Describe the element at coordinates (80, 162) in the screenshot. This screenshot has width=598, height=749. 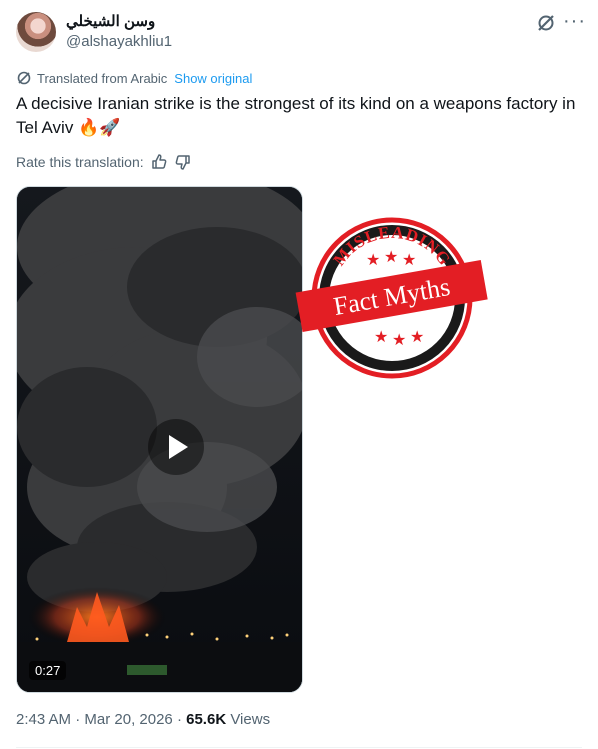
I see `rate-label: Rate this translation:` at that location.